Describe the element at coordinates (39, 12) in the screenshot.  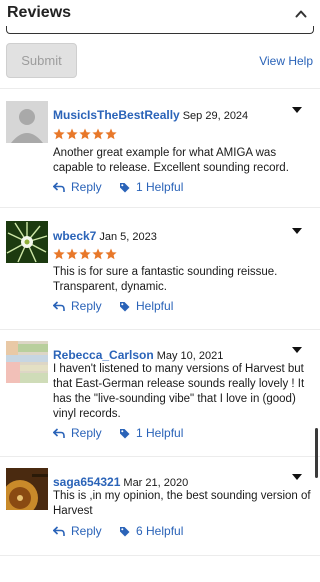
I see `page-title: Reviews` at that location.